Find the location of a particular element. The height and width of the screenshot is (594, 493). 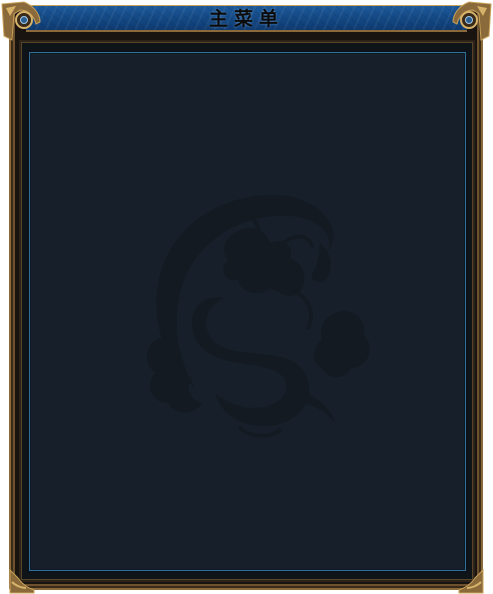

title-bar: 主菜单 is located at coordinates (246, 18).